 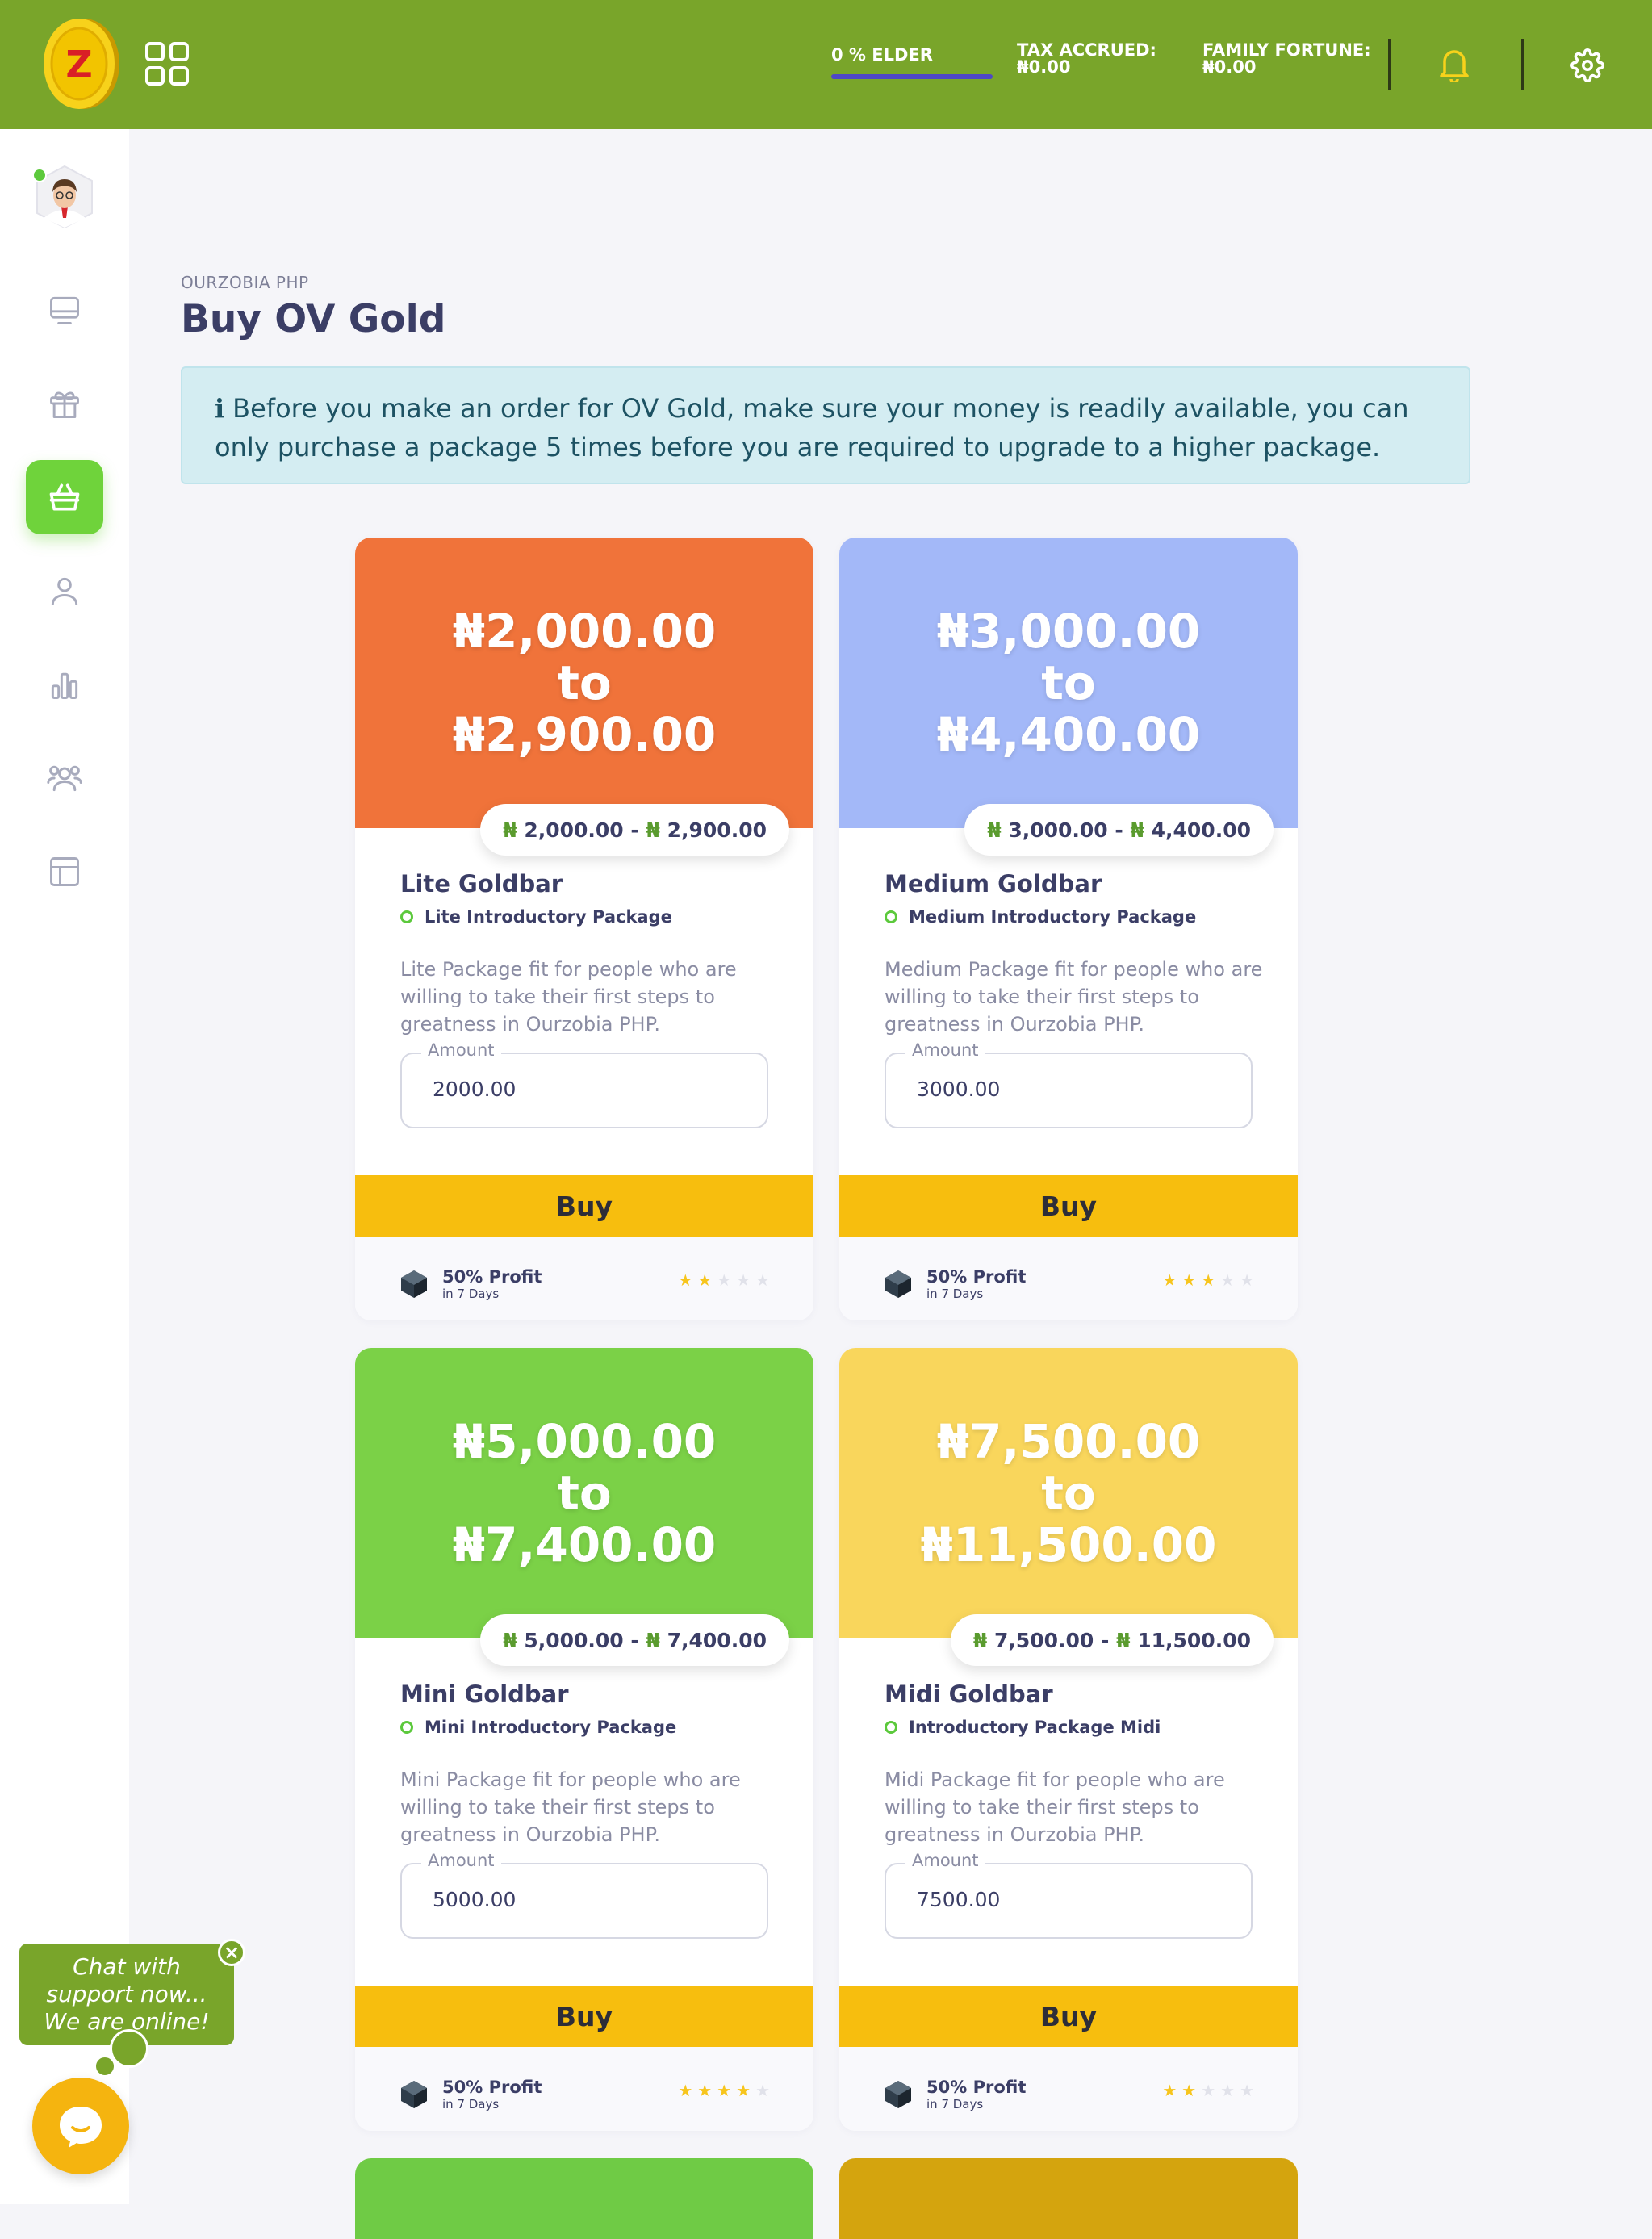 I want to click on sidebar-item-layout, so click(x=64, y=872).